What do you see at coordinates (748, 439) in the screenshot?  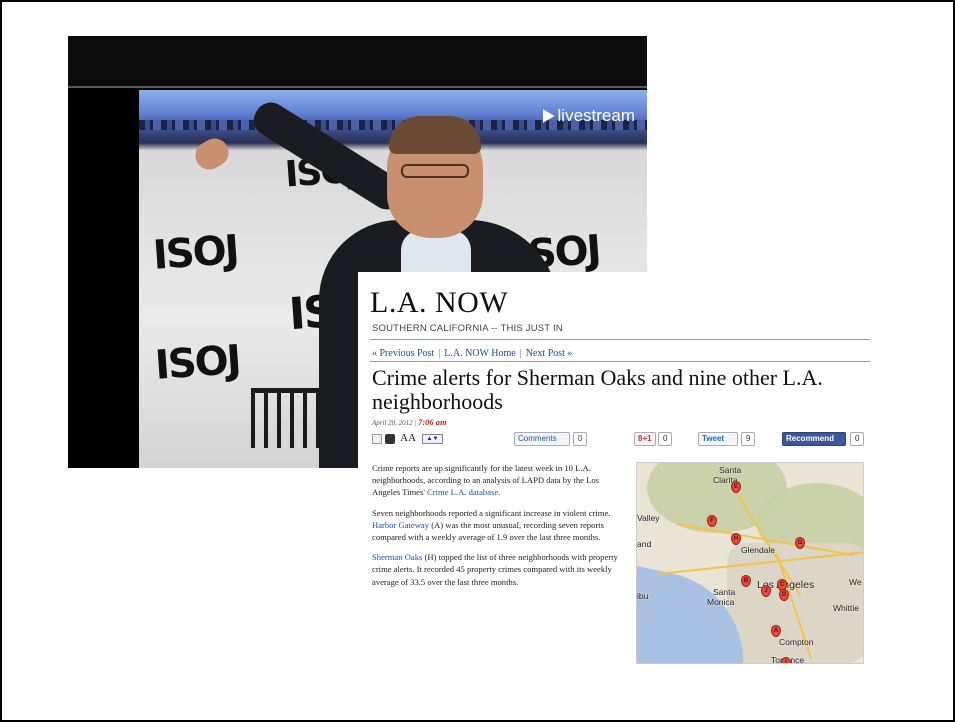 I see `tweet-count: 9` at bounding box center [748, 439].